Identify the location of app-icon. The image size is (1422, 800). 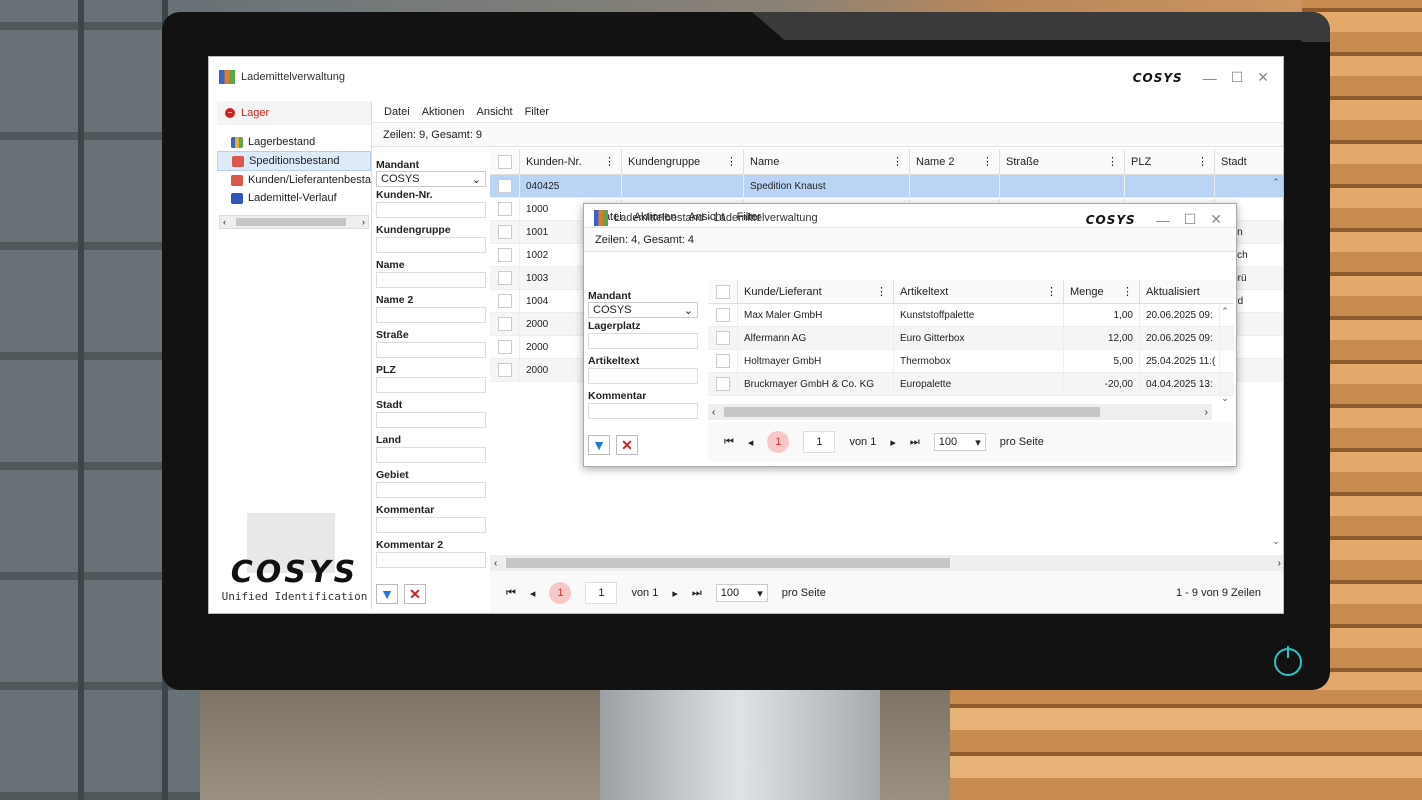
(227, 77).